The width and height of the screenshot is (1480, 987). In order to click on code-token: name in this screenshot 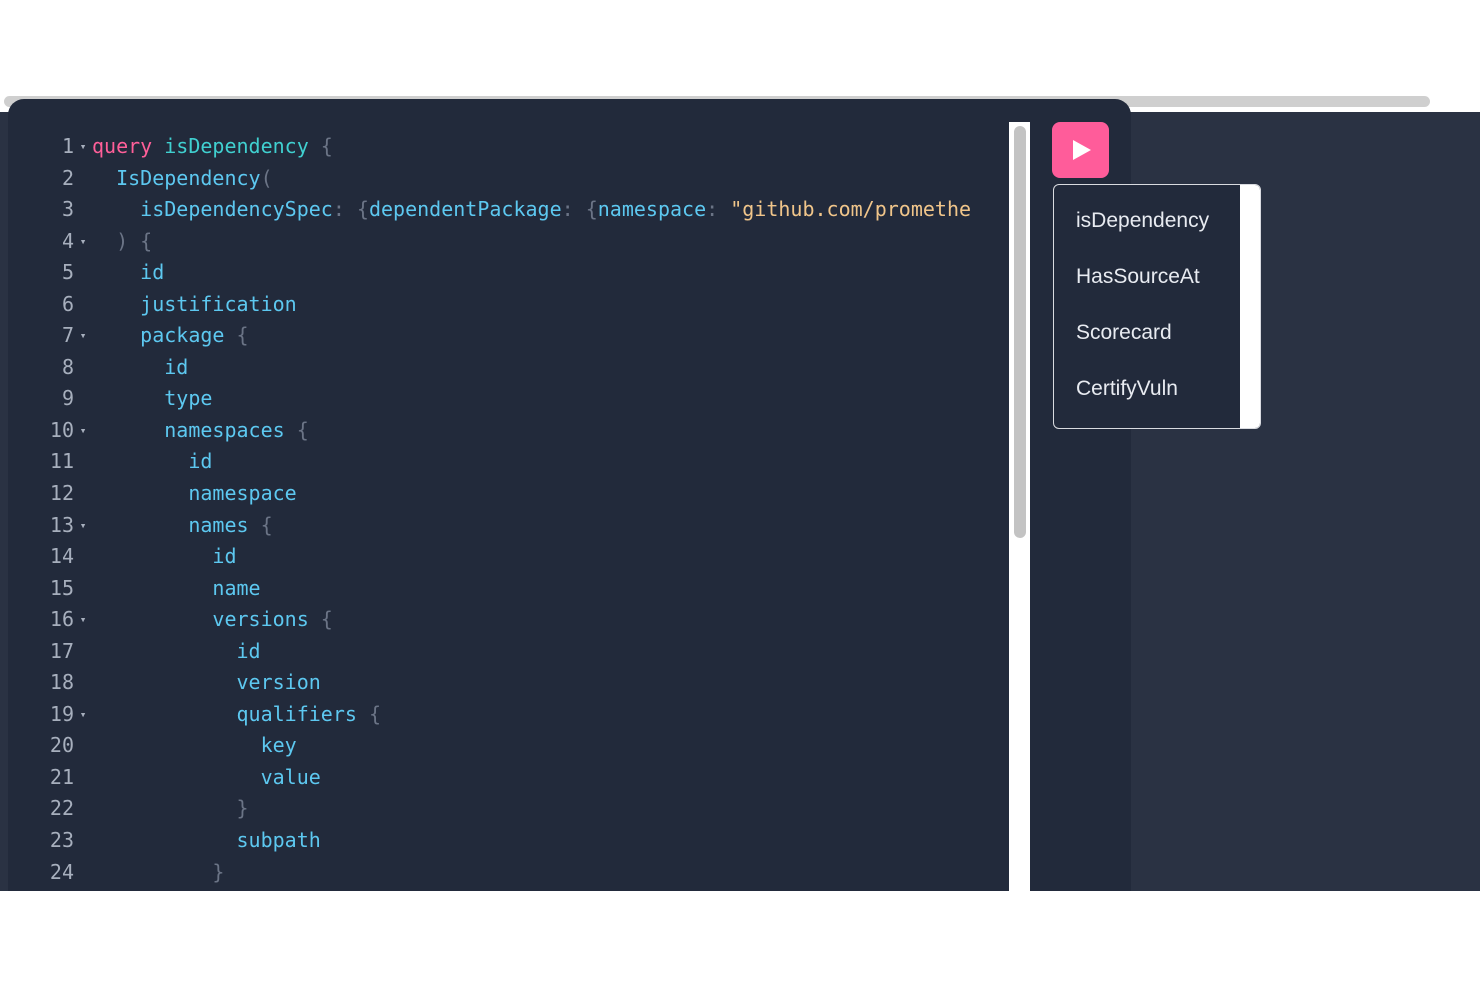, I will do `click(236, 587)`.